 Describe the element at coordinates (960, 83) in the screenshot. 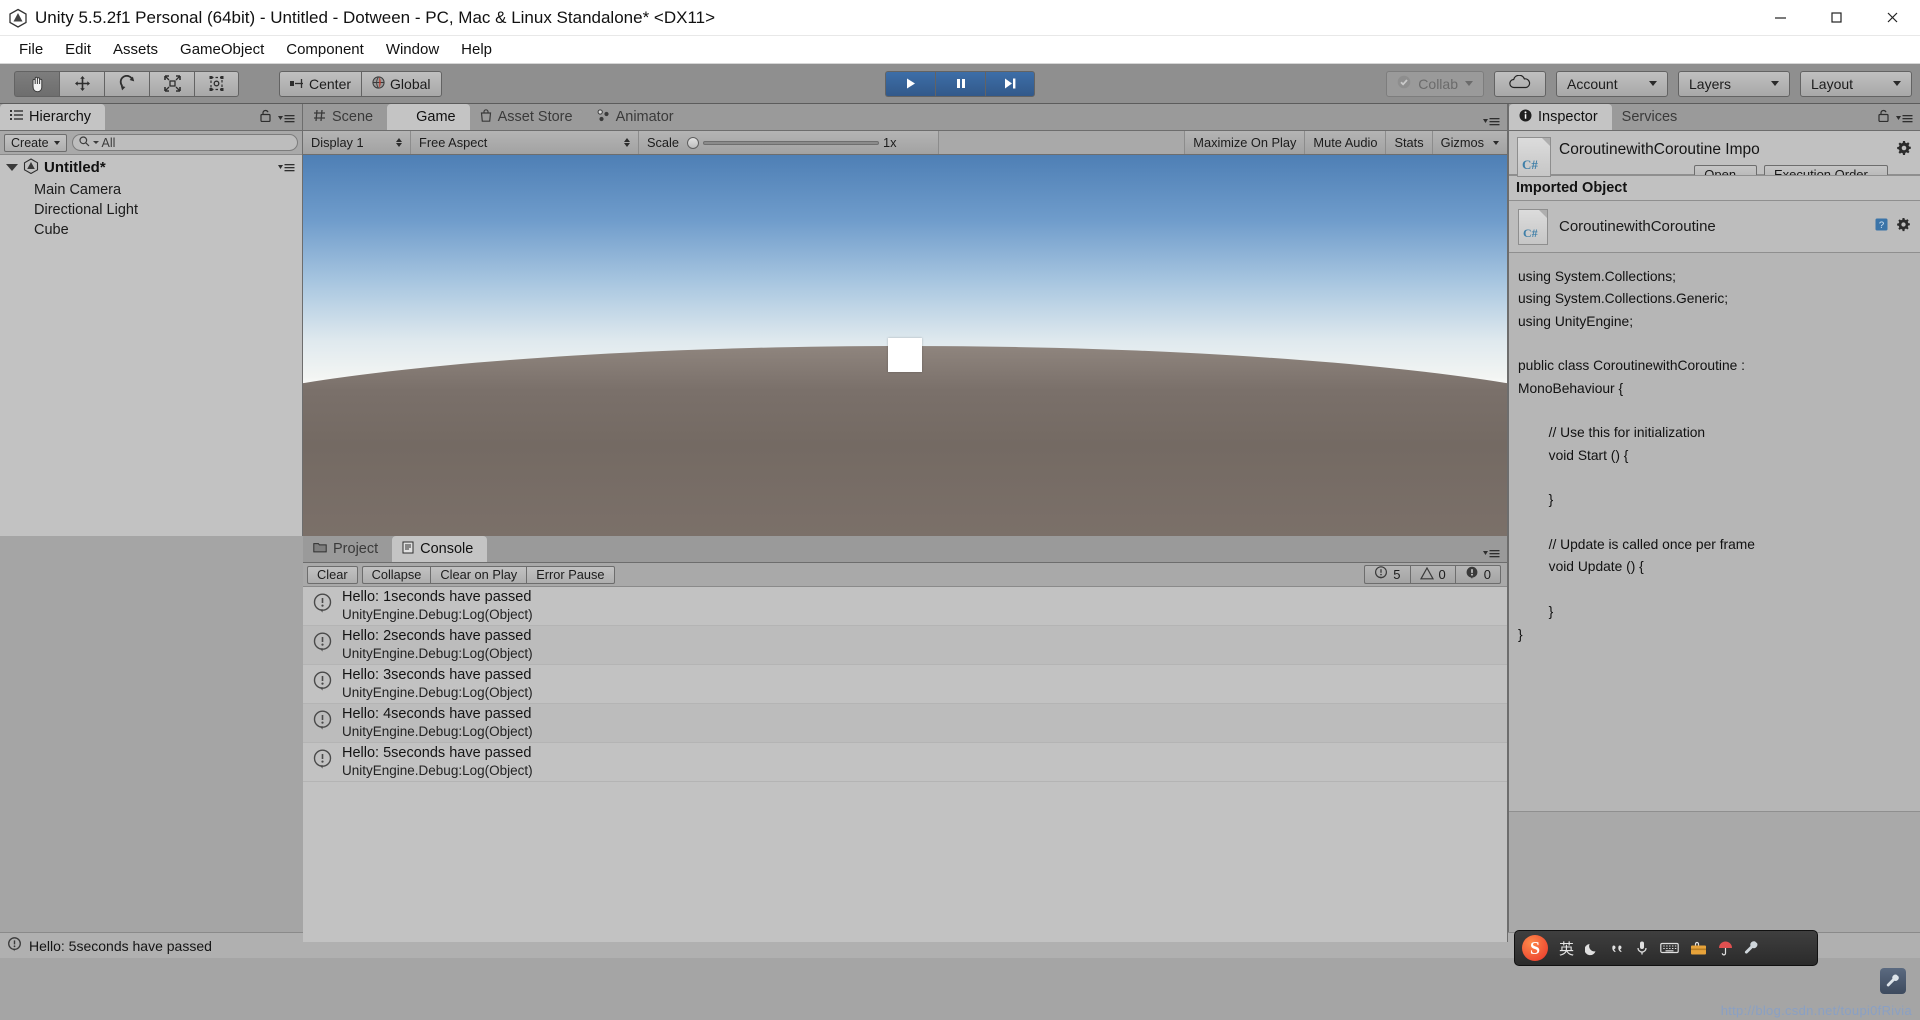

I see `pause-button` at that location.